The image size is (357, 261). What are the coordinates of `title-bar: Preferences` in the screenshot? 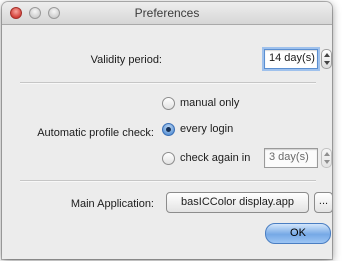 It's located at (167, 13).